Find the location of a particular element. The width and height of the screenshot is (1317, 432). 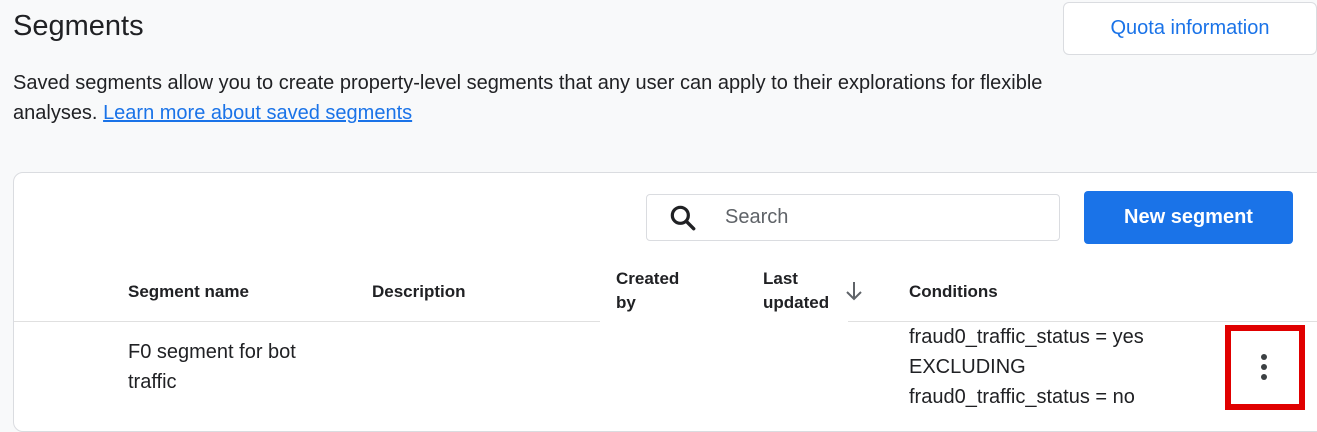

new-segment-button: New segment is located at coordinates (1188, 217).